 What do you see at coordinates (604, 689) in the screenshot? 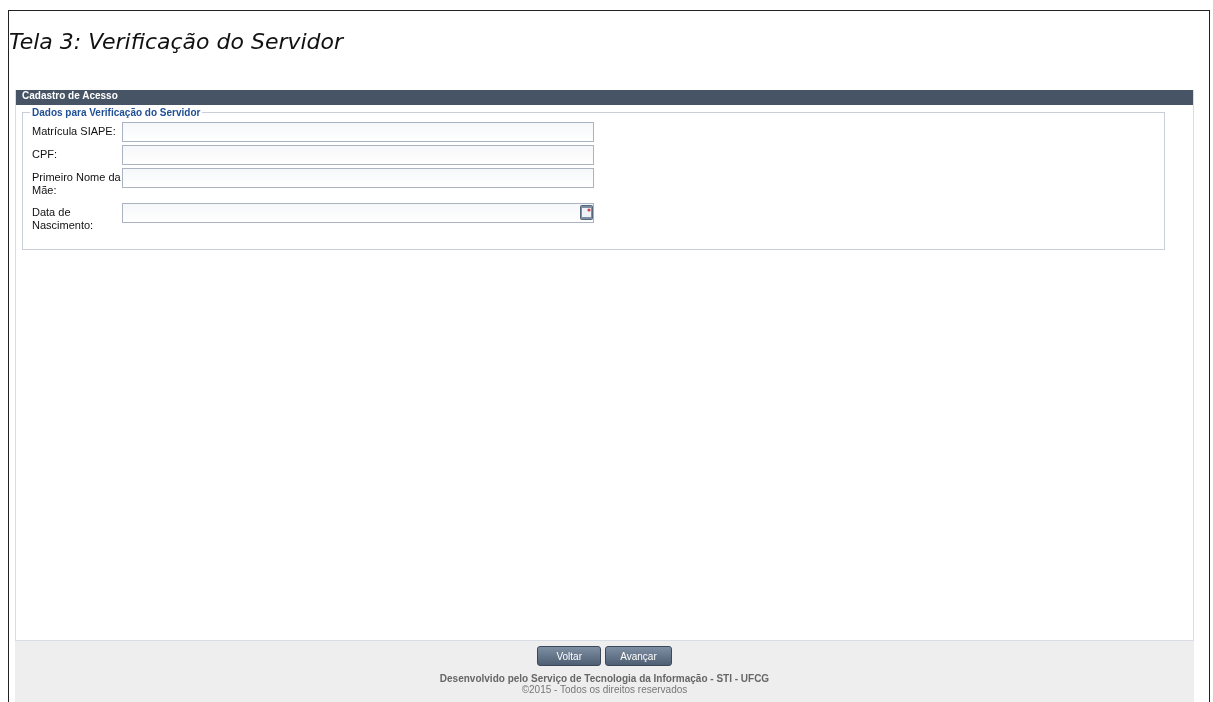
I see `footer-copyright: ©2015 - Todos os direitos reservados` at bounding box center [604, 689].